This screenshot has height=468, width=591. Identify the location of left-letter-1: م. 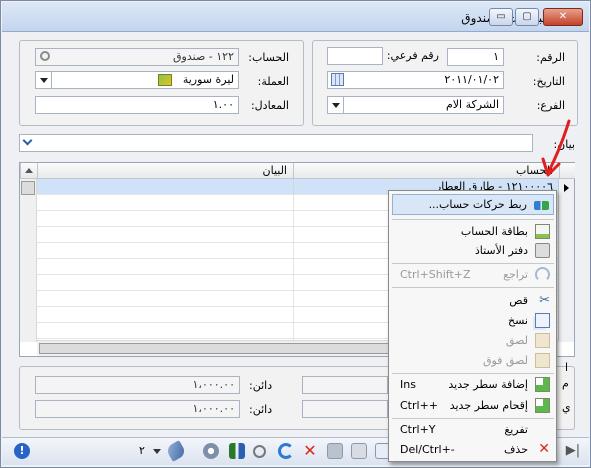
(565, 383).